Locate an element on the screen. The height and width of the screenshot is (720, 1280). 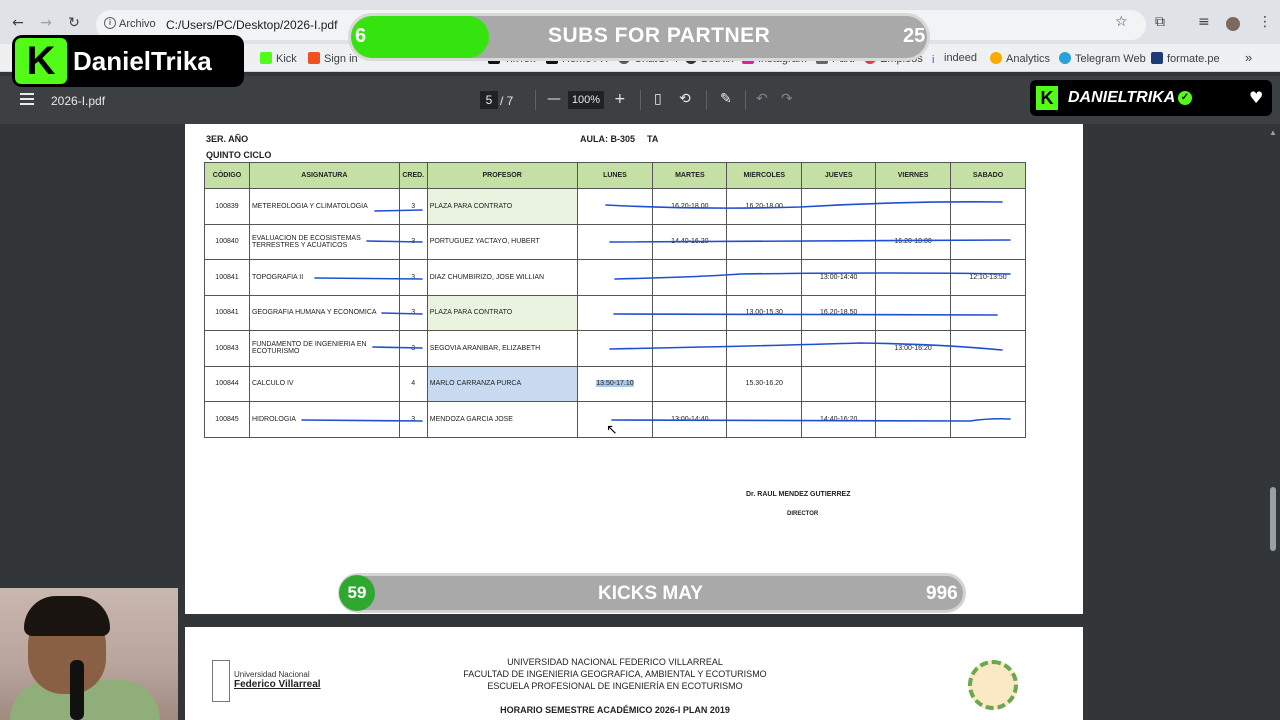
undo-icon: ↶ is located at coordinates (762, 99).